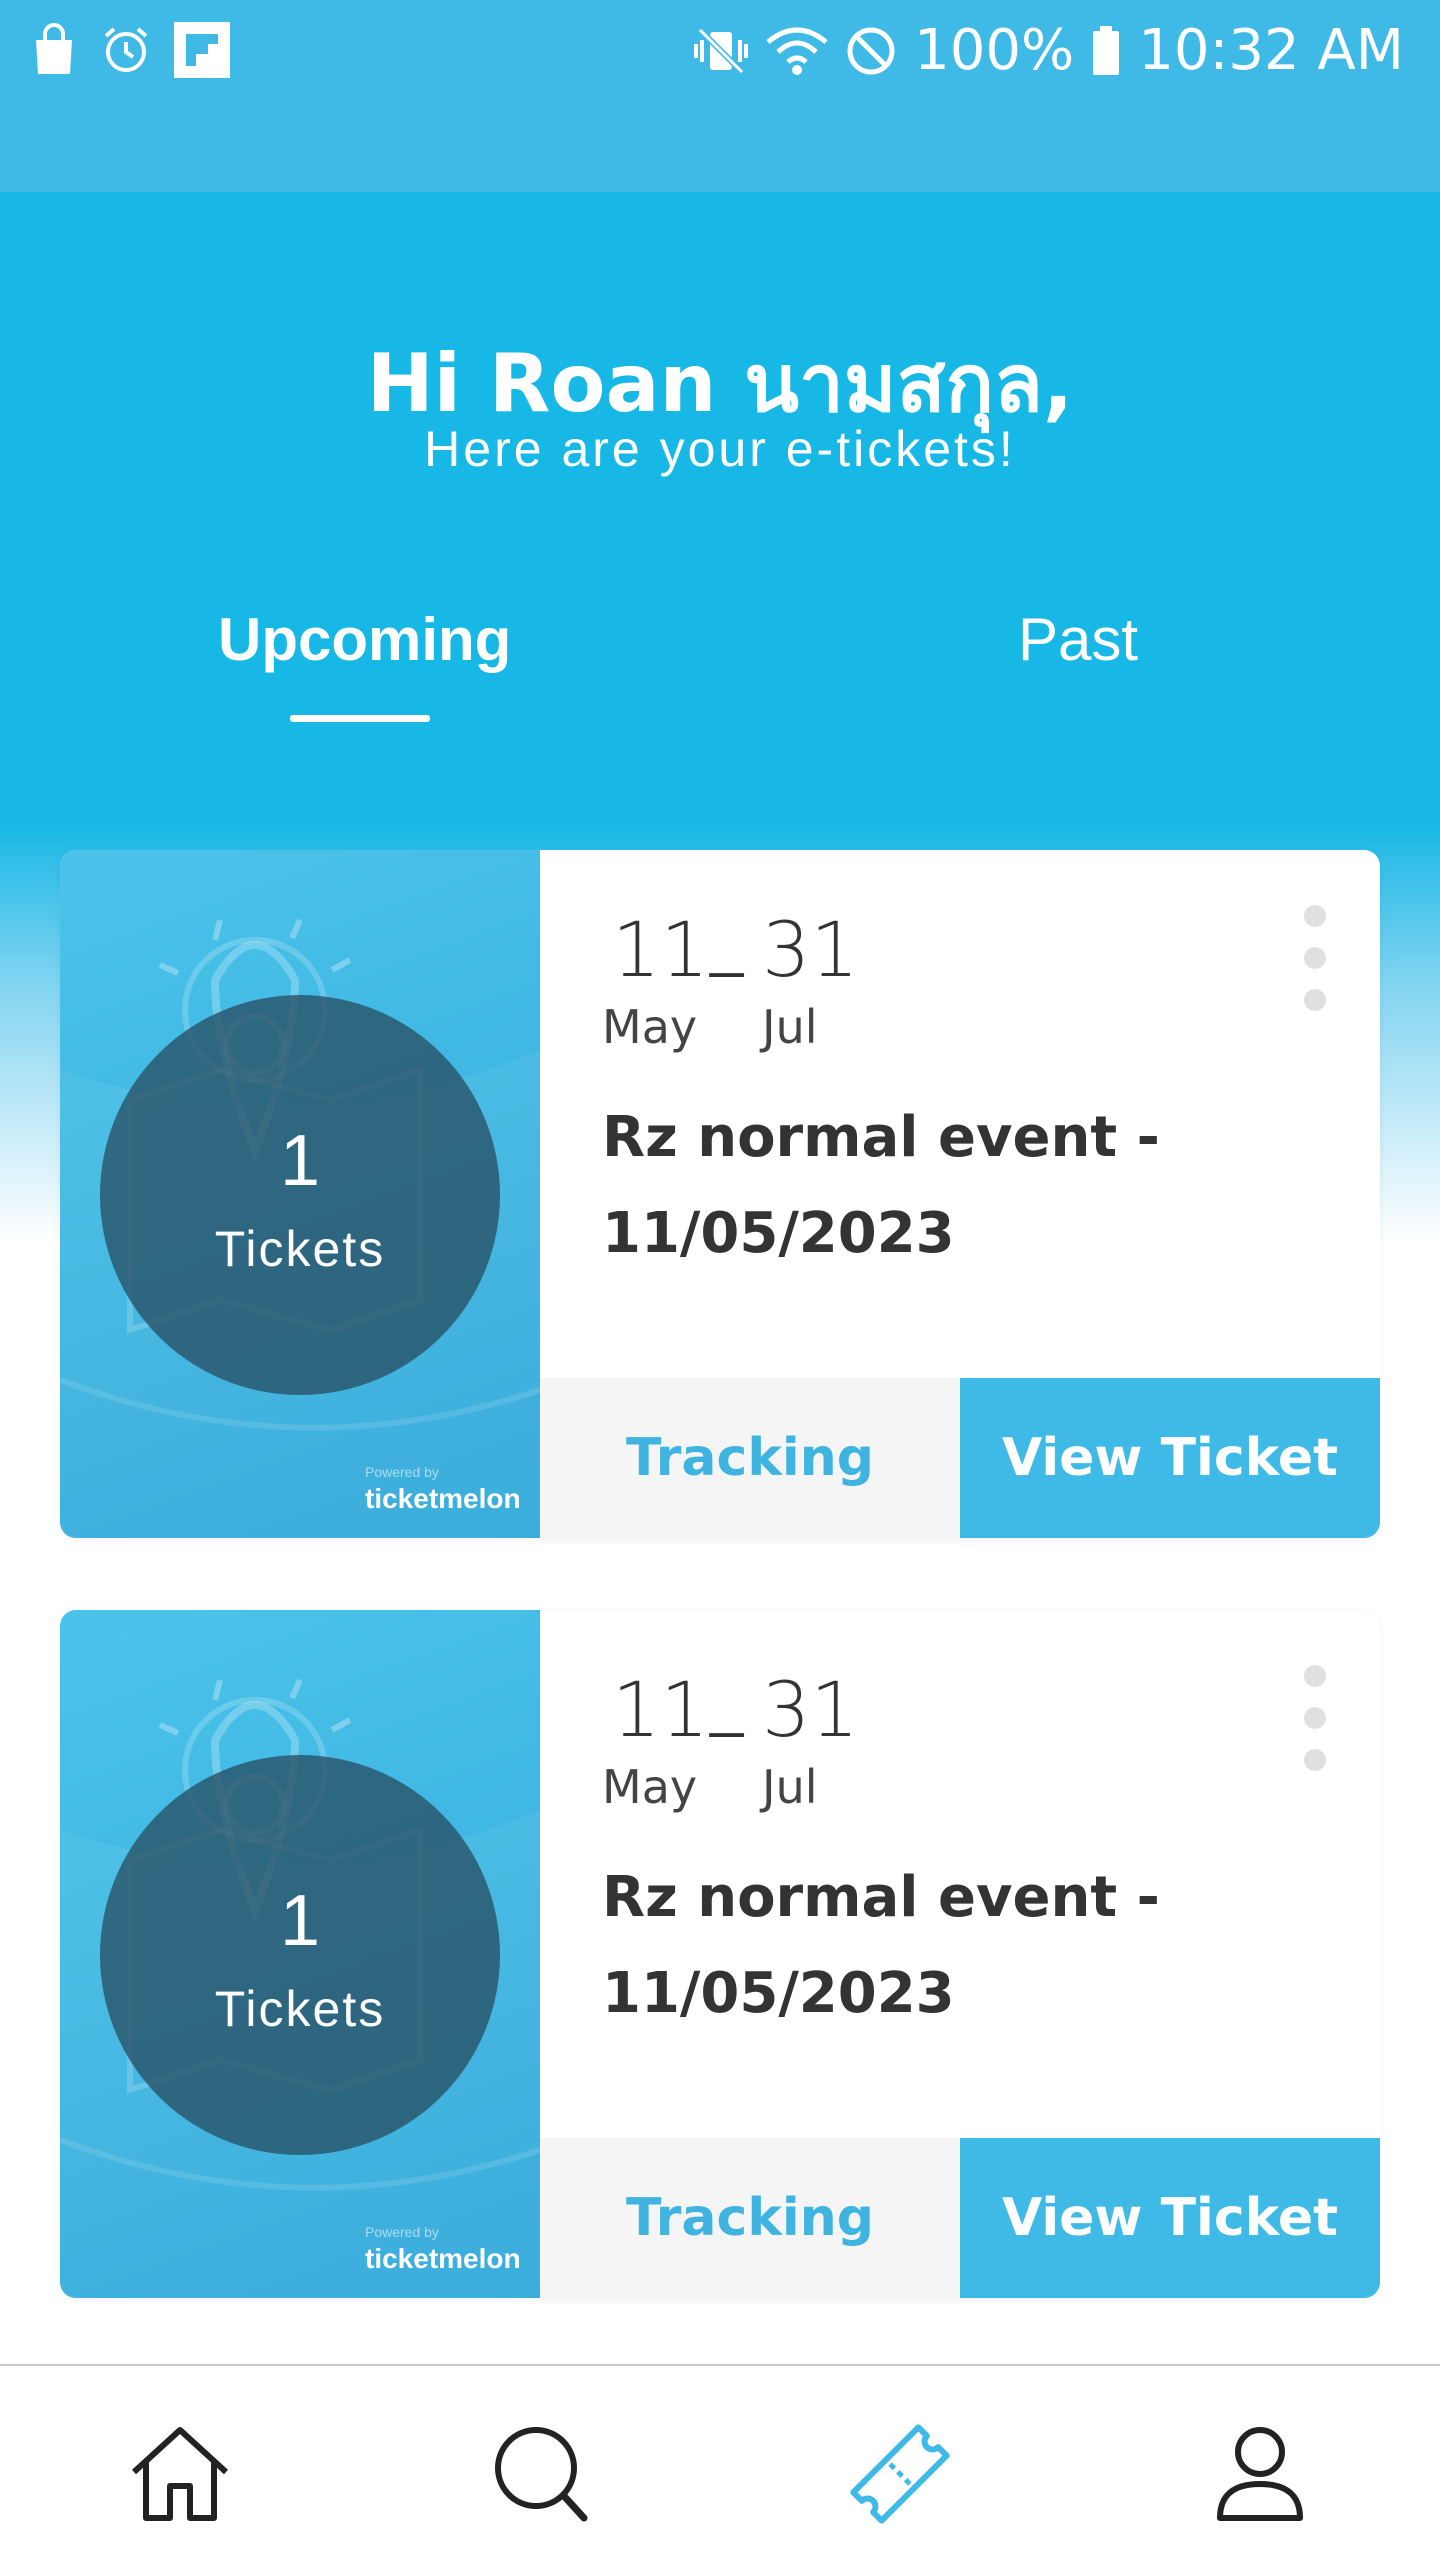 The height and width of the screenshot is (2562, 1440). I want to click on profile-icon, so click(1260, 2474).